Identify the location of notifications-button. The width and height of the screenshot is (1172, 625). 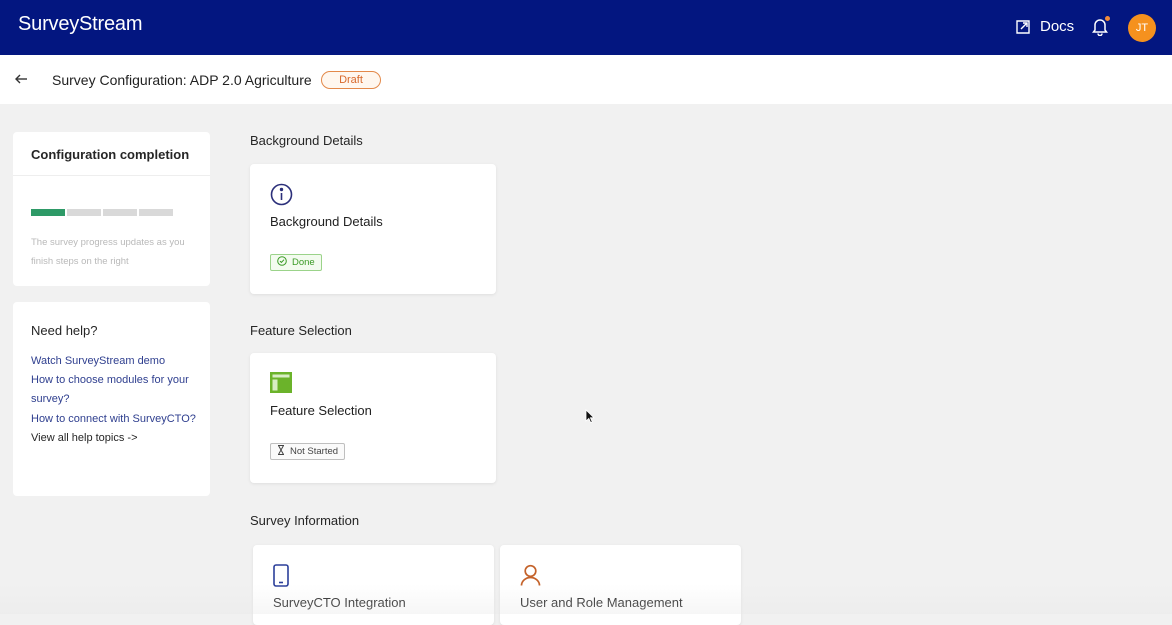
(1101, 28).